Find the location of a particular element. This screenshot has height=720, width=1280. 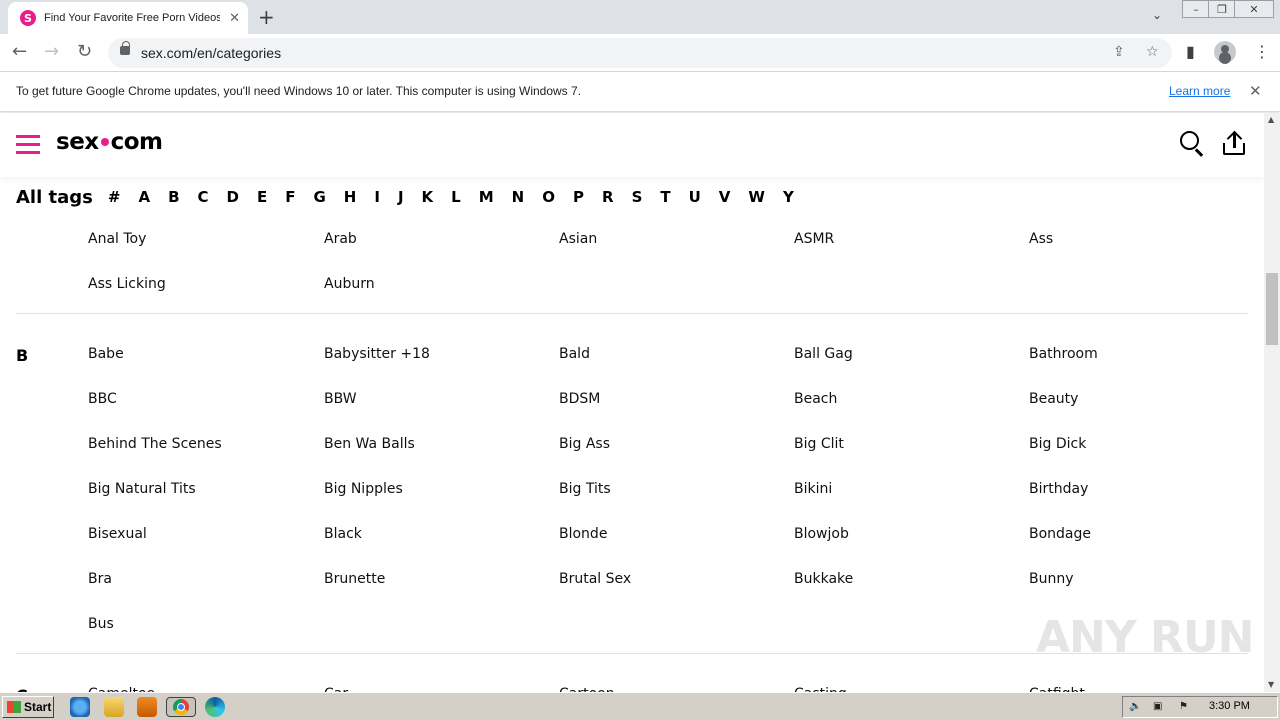

tag-link: Ass is located at coordinates (1041, 239).